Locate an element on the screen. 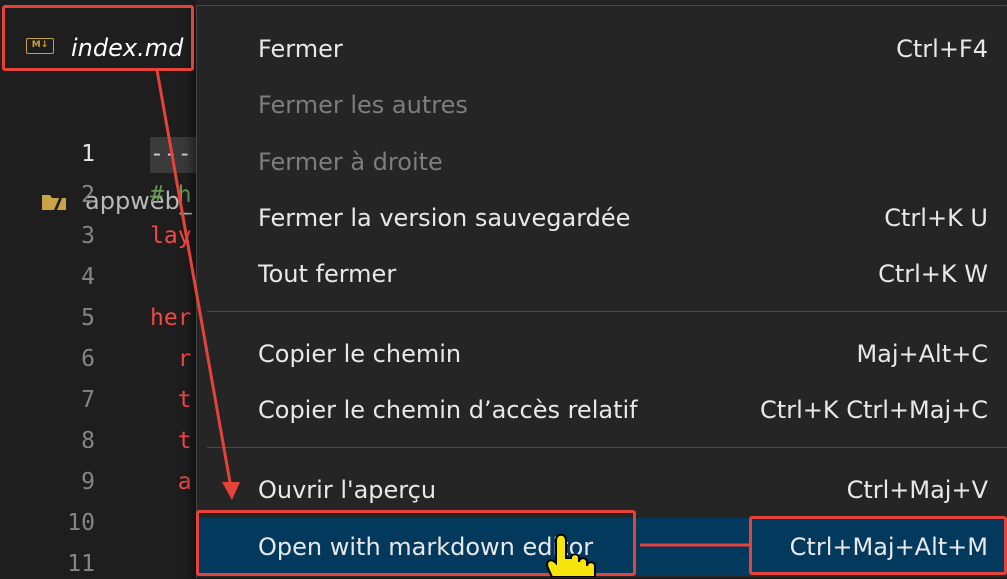 The height and width of the screenshot is (579, 1007). menu-item-shortcut: Ctrl+K W is located at coordinates (933, 274).